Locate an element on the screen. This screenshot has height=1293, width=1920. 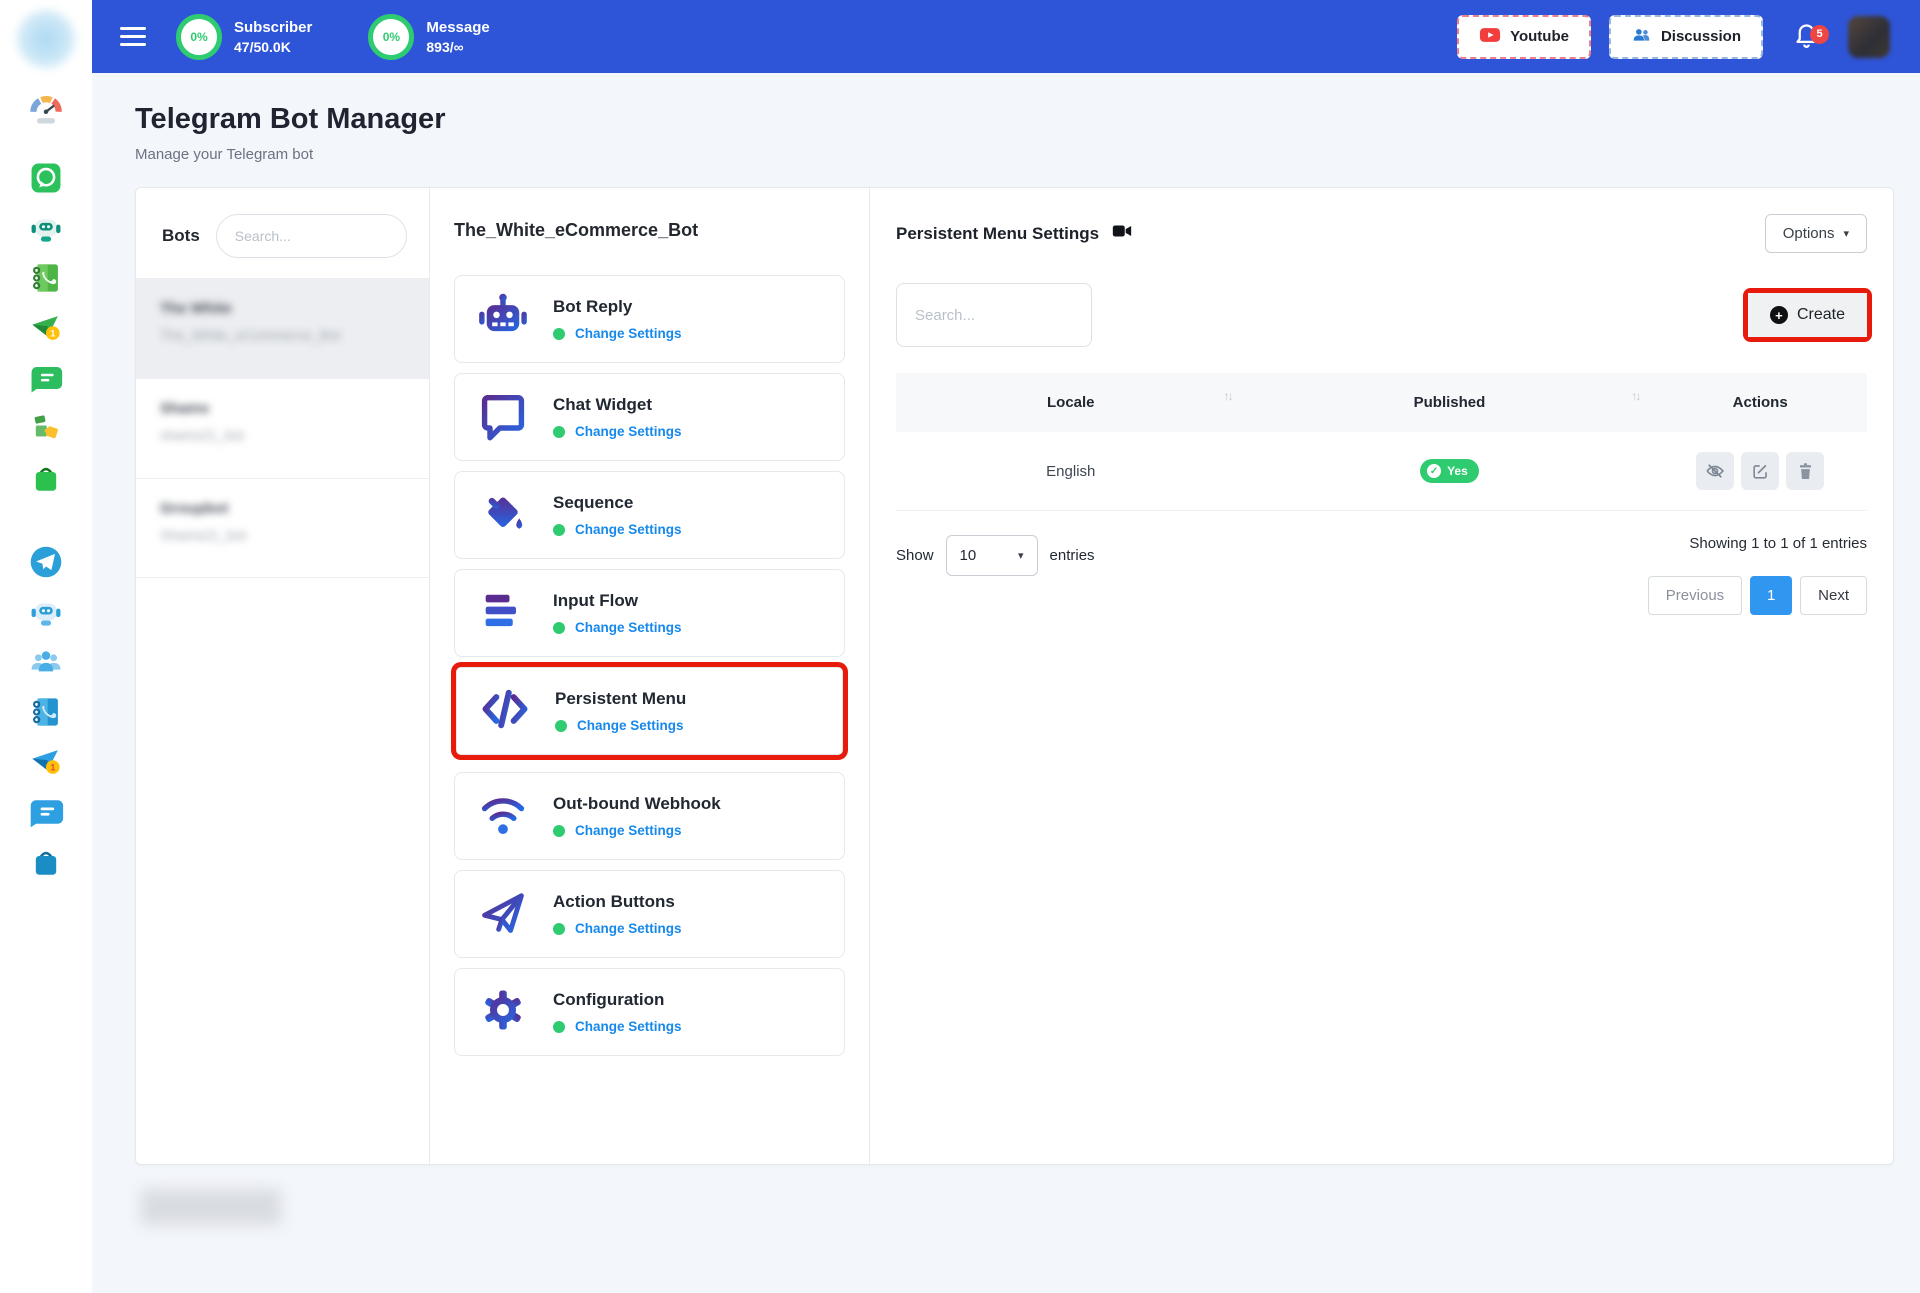
whatsapp-contacts-icon is located at coordinates (46, 278).